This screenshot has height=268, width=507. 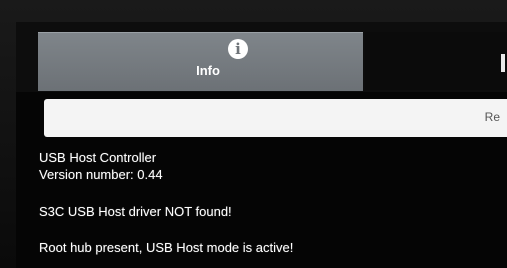 What do you see at coordinates (492, 117) in the screenshot?
I see `action-bar-label: Re` at bounding box center [492, 117].